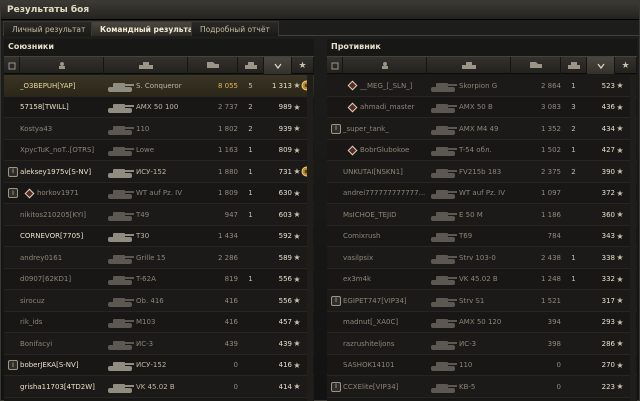 The width and height of the screenshot is (640, 401). Describe the element at coordinates (482, 86) in the screenshot. I see `table-row: __MEG_[_SLN_] Skorpion G 2 864 1 523 ★` at that location.